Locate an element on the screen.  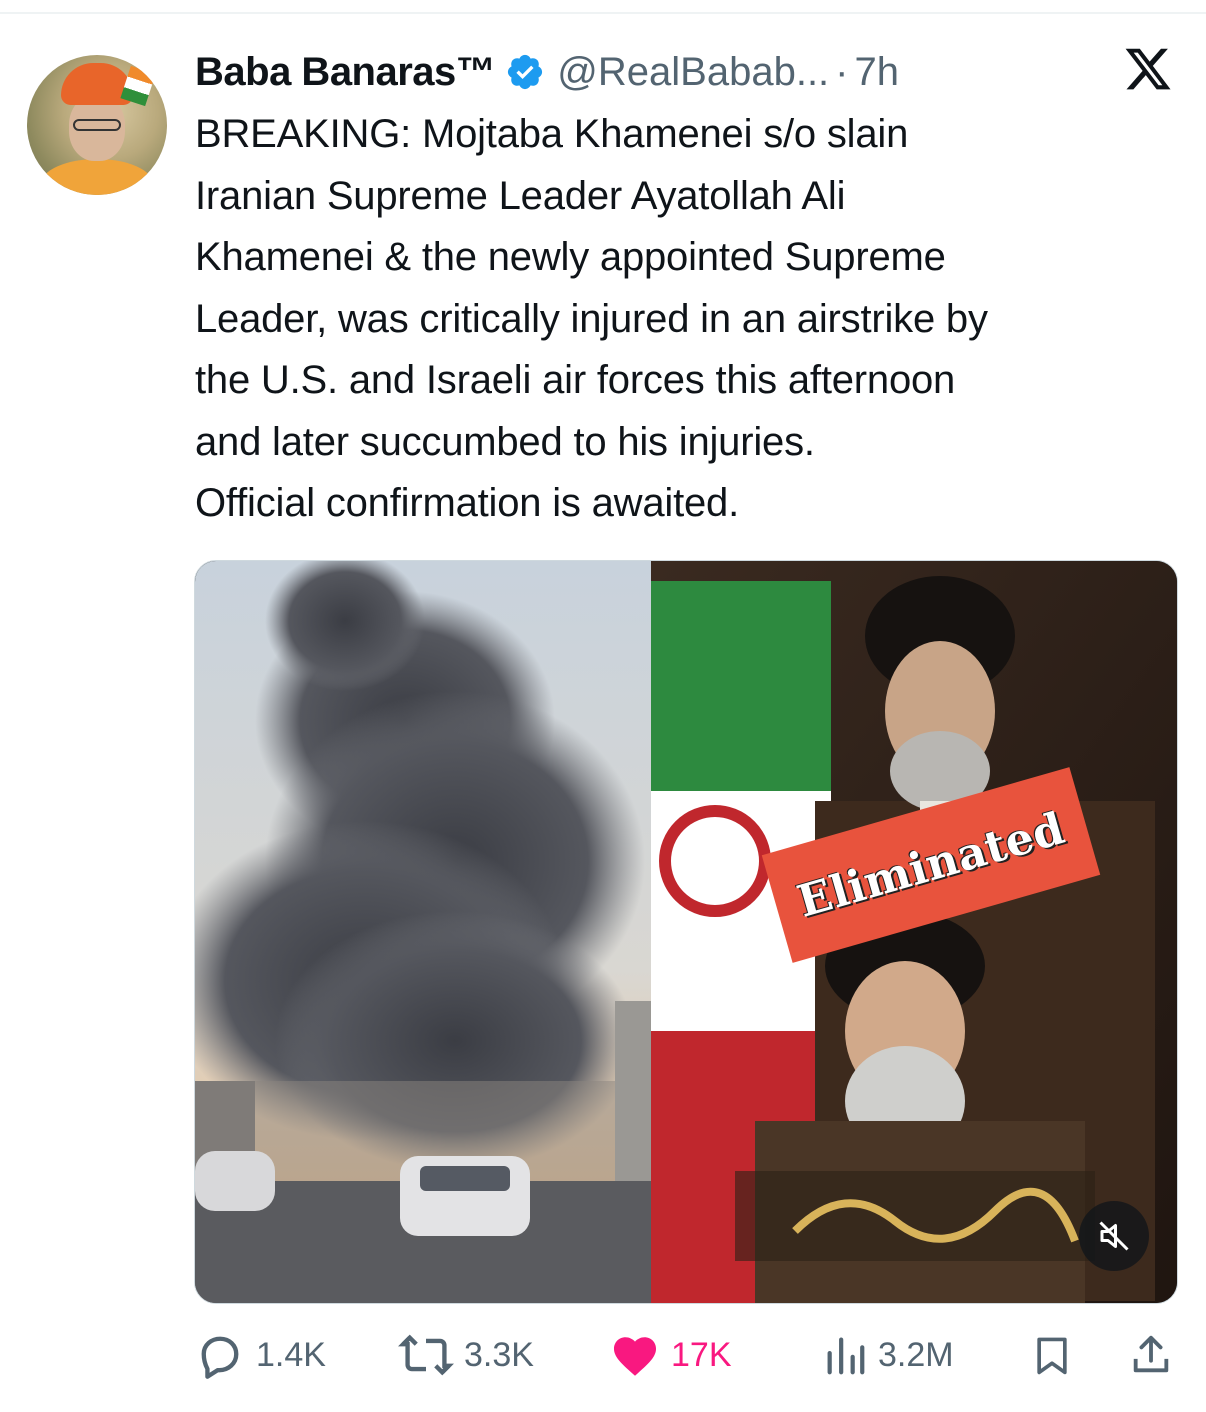
speaker-muted-icon is located at coordinates (1114, 1236).